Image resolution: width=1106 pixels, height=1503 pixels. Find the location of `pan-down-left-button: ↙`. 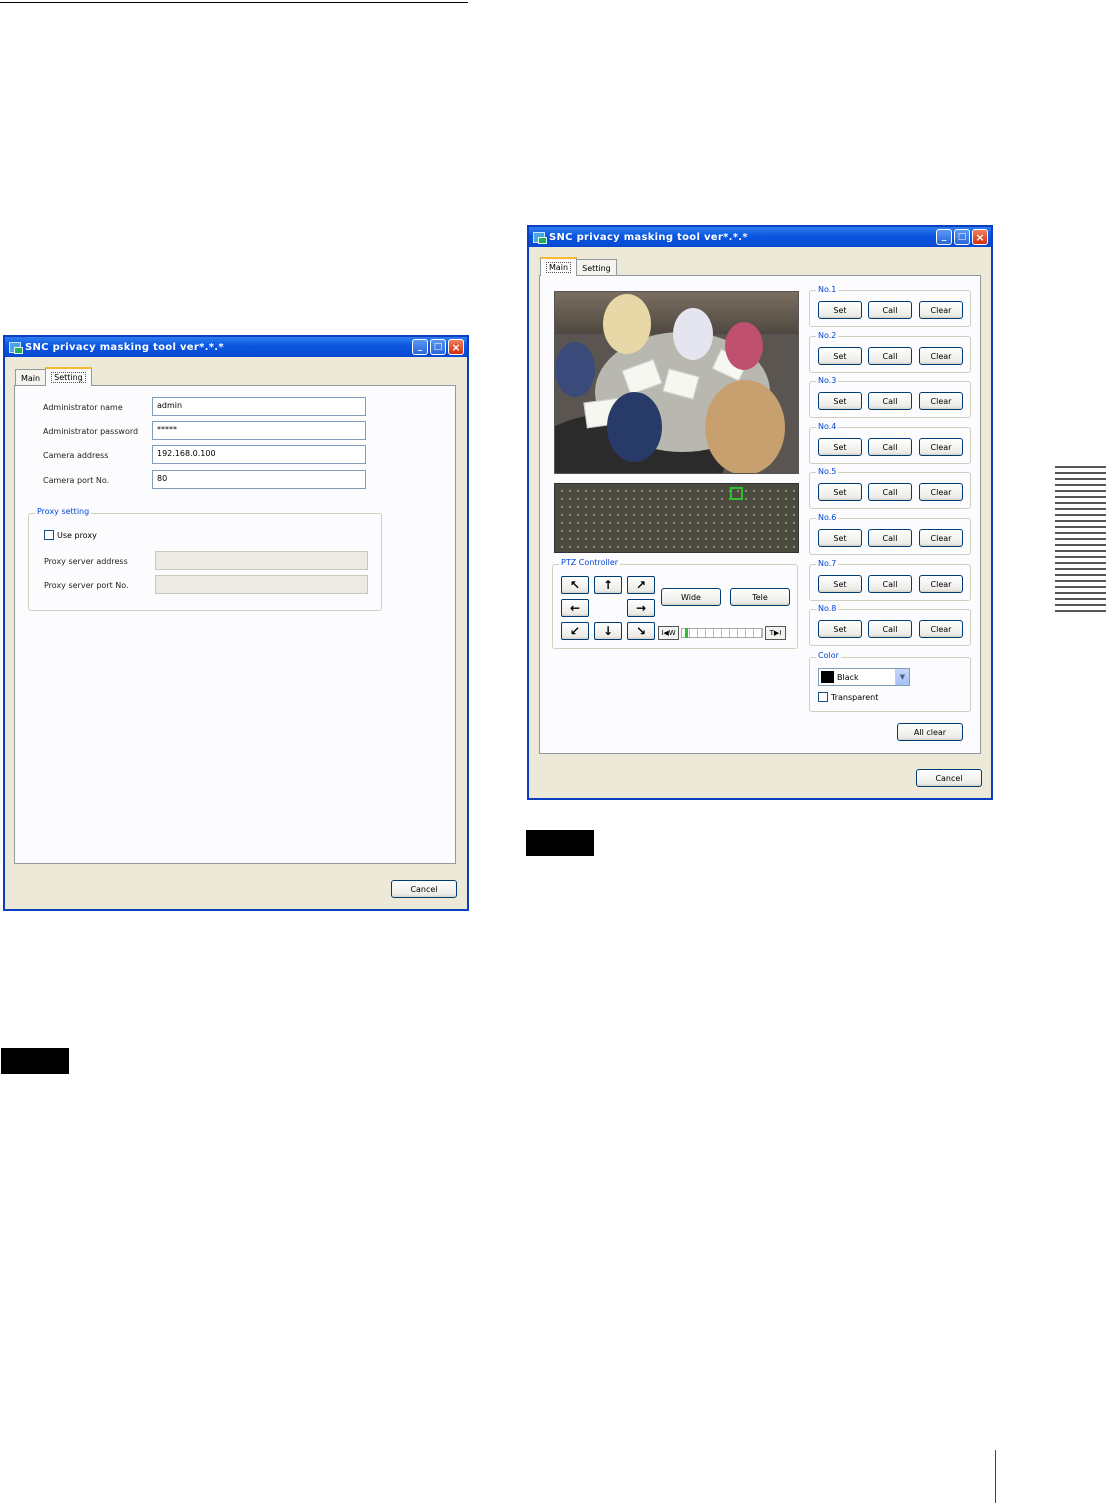

pan-down-left-button: ↙ is located at coordinates (575, 631).